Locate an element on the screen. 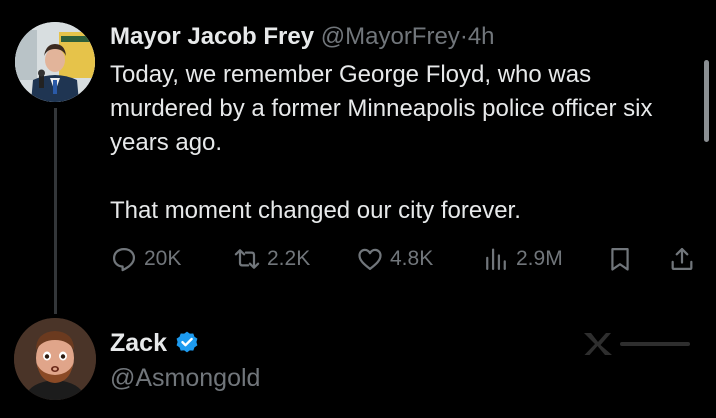  like-button: 4.8K is located at coordinates (394, 259).